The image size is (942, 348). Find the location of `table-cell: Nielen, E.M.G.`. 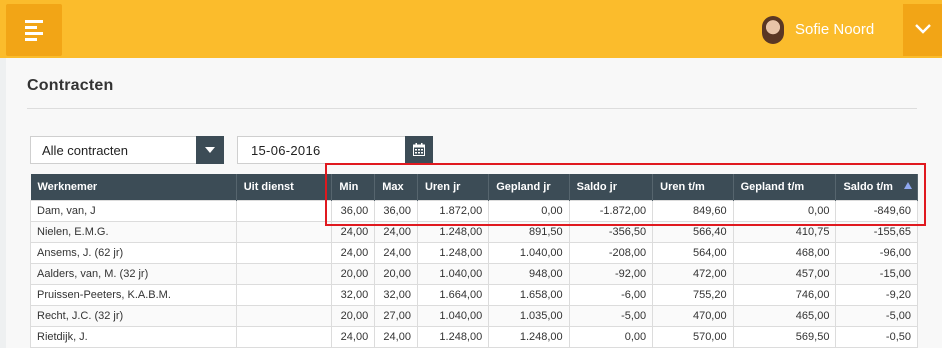

table-cell: Nielen, E.M.G. is located at coordinates (133, 232).